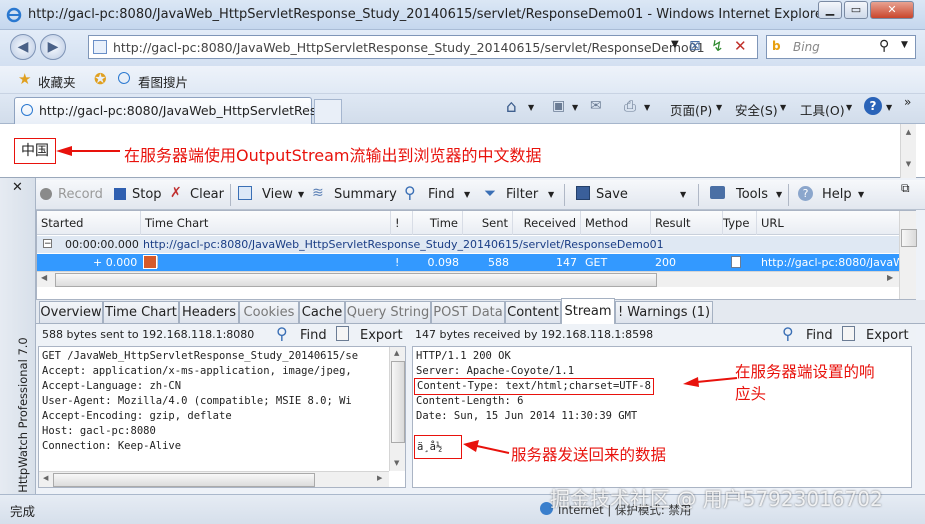 The image size is (925, 524). Describe the element at coordinates (47, 244) in the screenshot. I see `collapse-icon: −` at that location.